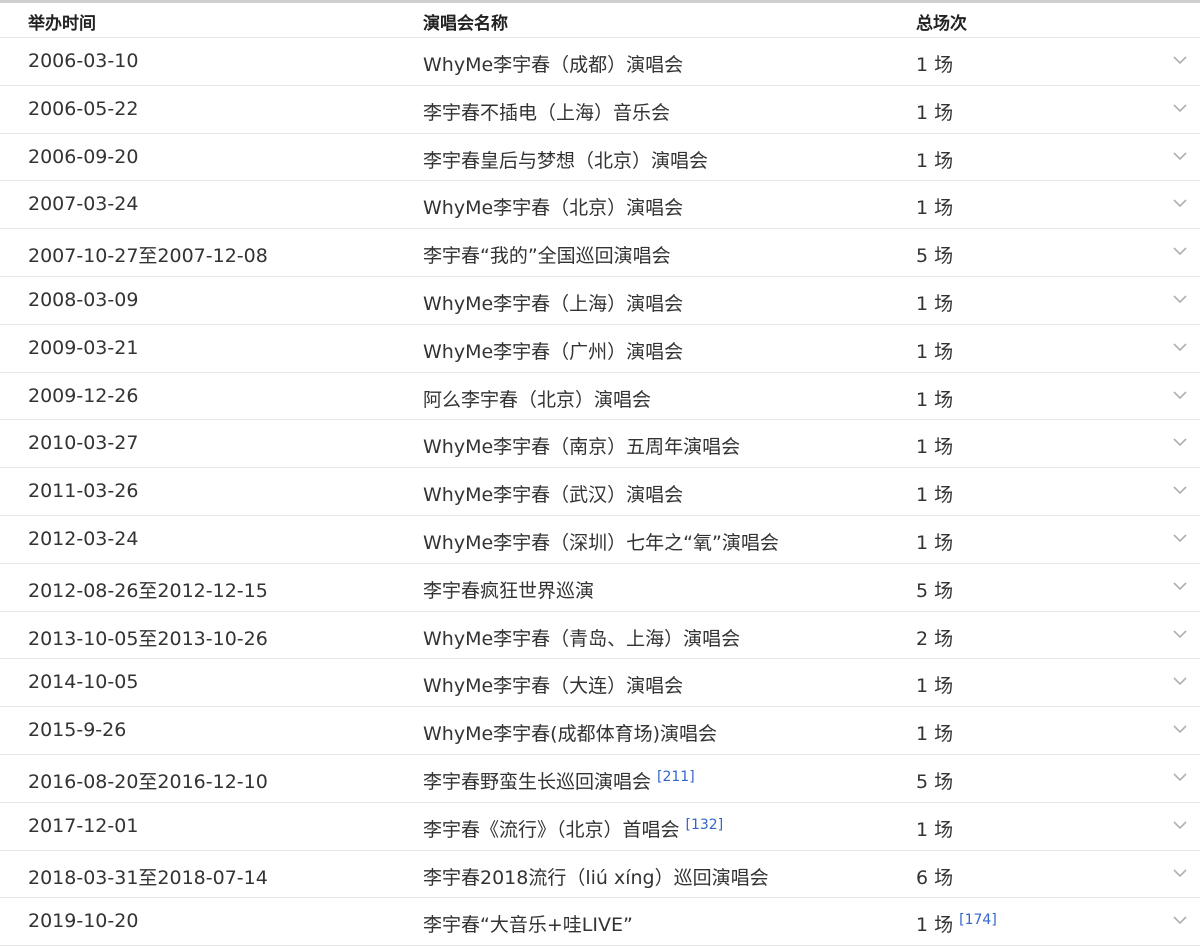 The height and width of the screenshot is (946, 1200). I want to click on concert-name-cell: WhyMe李宇春（成都）演唱会, so click(553, 63).